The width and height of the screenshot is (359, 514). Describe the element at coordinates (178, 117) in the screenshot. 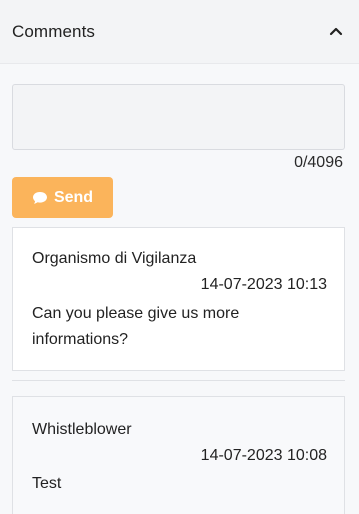

I see `comment-input` at that location.